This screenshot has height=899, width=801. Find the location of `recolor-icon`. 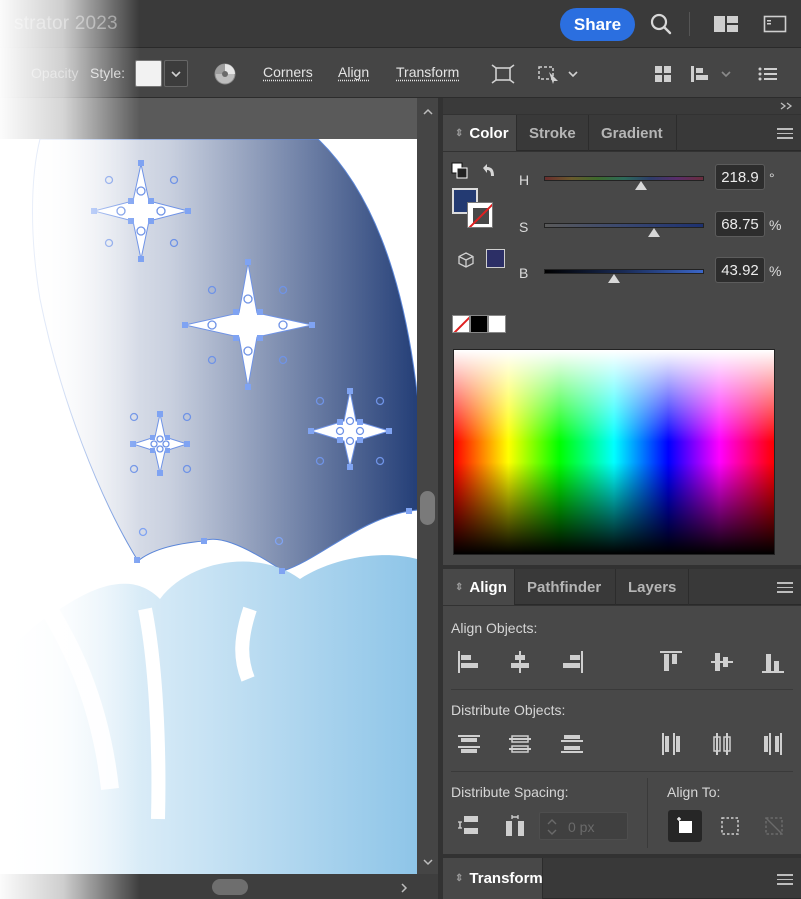

recolor-icon is located at coordinates (225, 74).